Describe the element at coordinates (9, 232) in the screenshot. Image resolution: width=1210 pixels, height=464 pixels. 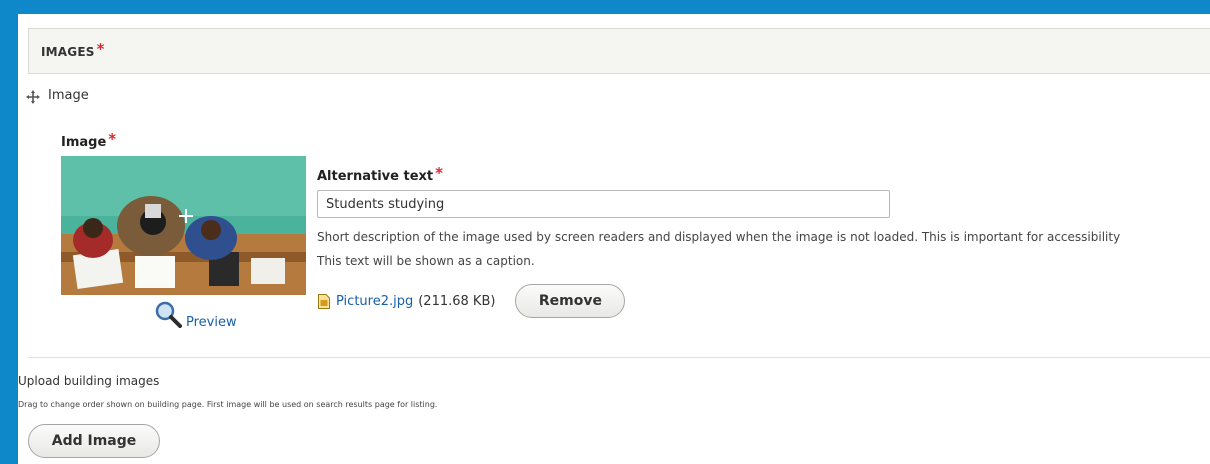
I see `window-frame-left` at that location.